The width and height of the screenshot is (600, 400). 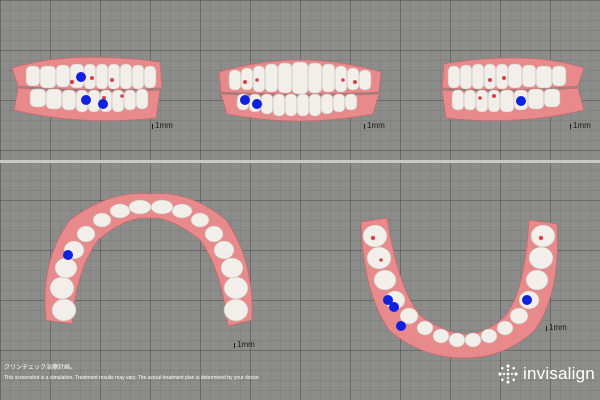 What do you see at coordinates (40, 368) in the screenshot?
I see `treatment-plan-title: クリンチェック治療計画。` at bounding box center [40, 368].